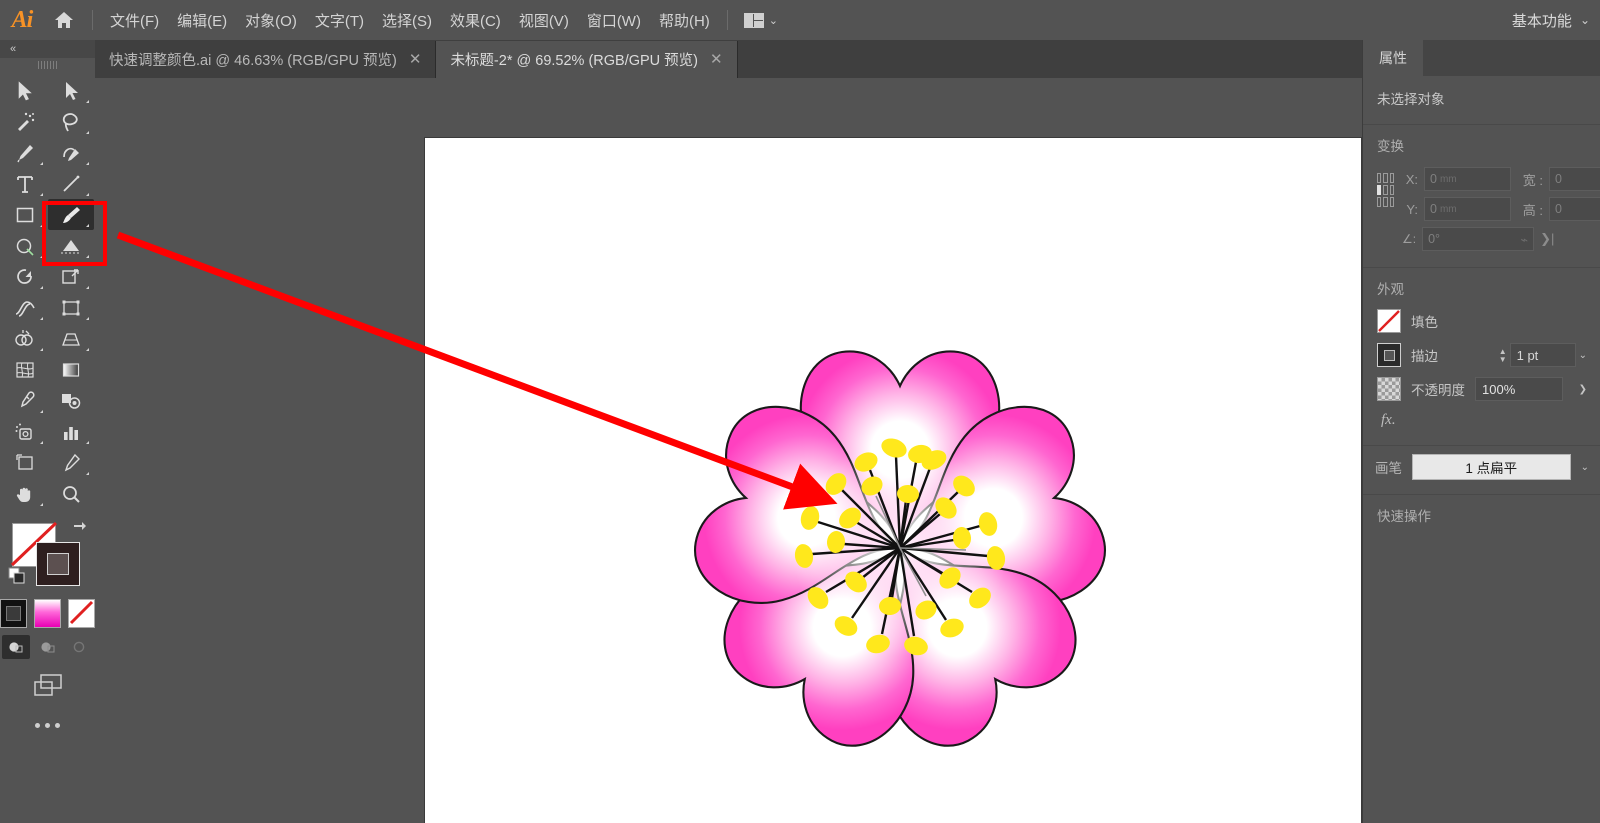 The height and width of the screenshot is (823, 1600). Describe the element at coordinates (1424, 322) in the screenshot. I see `fill-label: 填色` at that location.